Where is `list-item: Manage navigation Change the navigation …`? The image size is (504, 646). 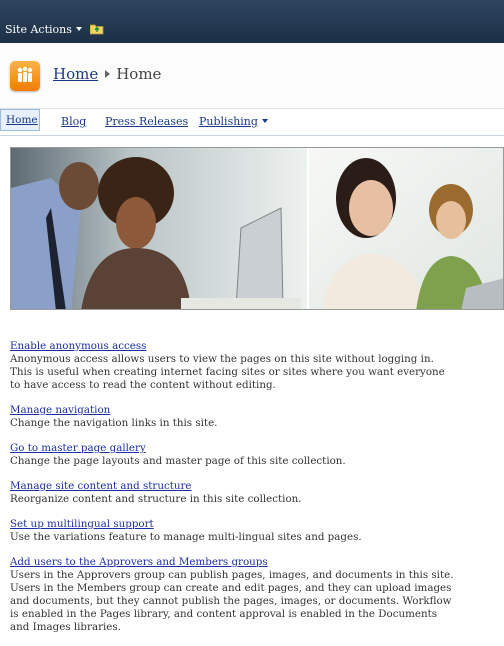
list-item: Manage navigation Change the navigation … is located at coordinates (234, 417).